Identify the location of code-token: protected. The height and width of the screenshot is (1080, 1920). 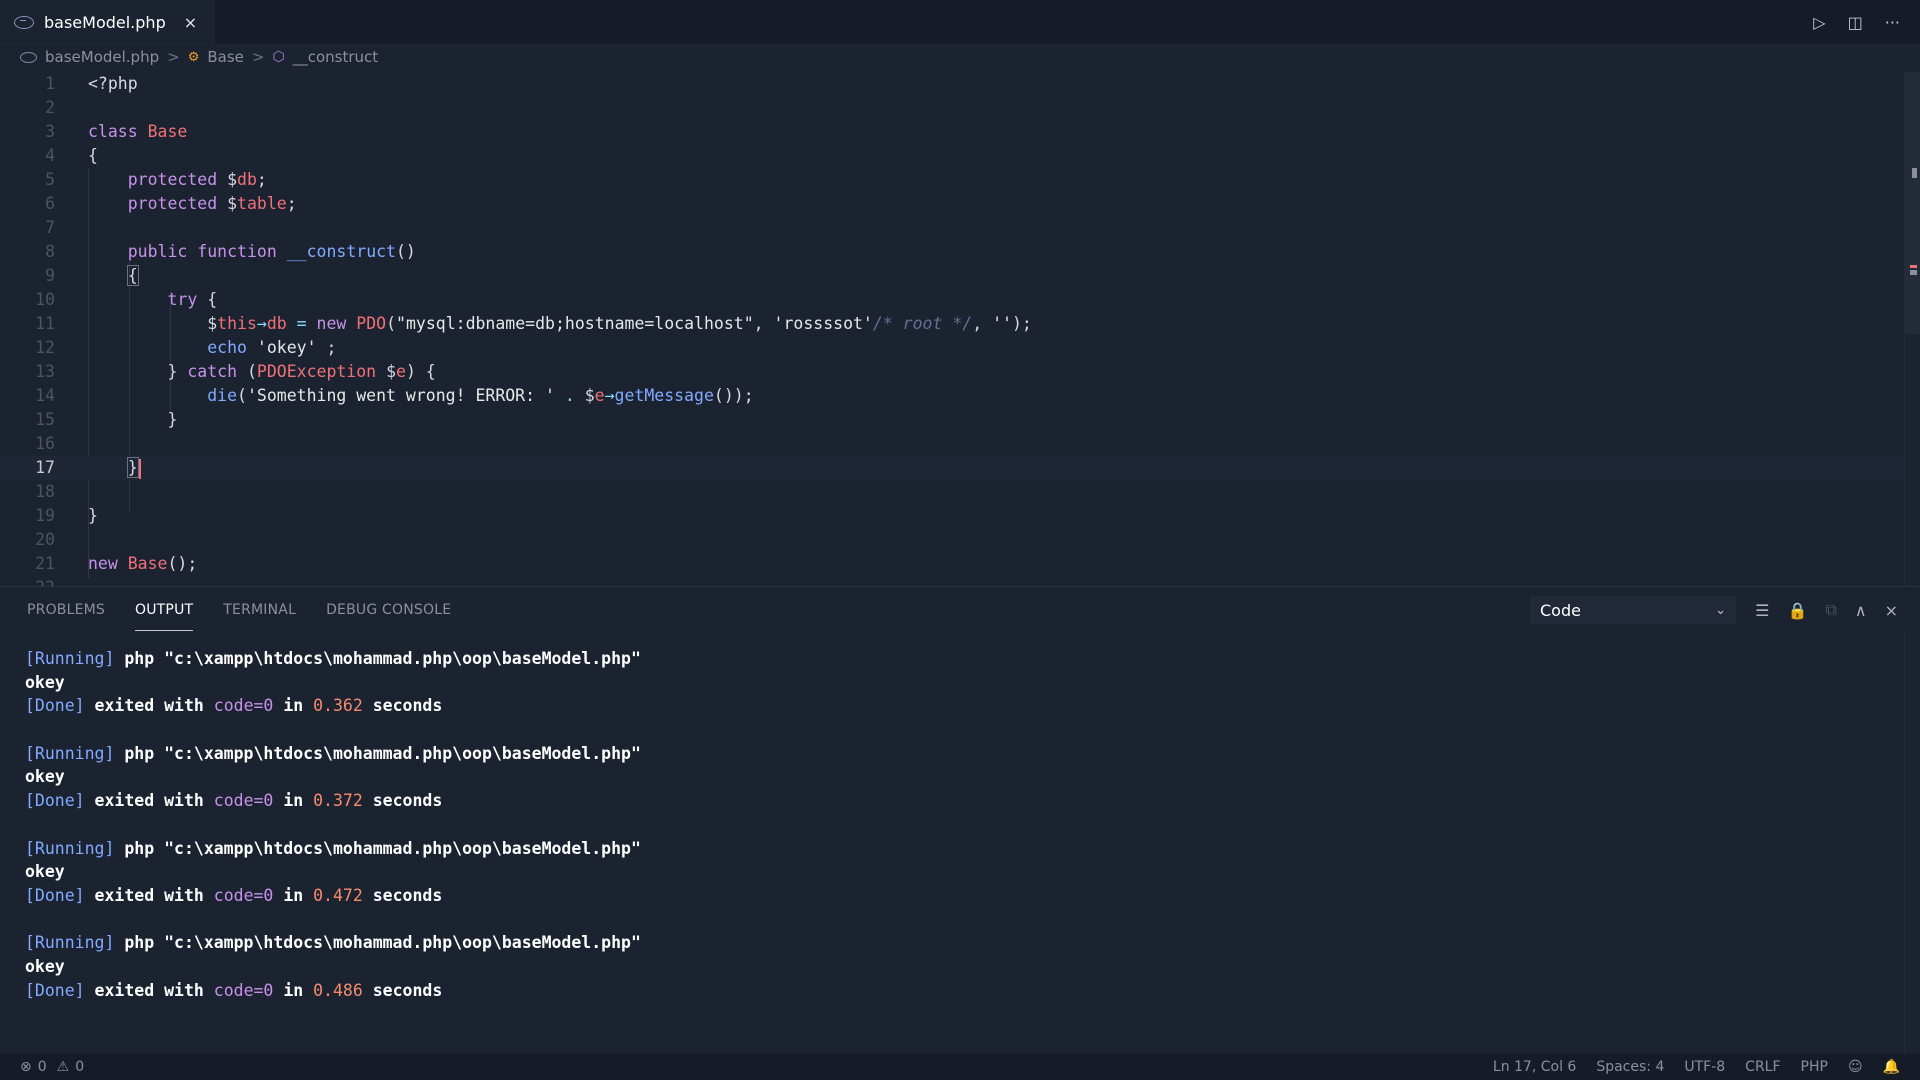
(172, 203).